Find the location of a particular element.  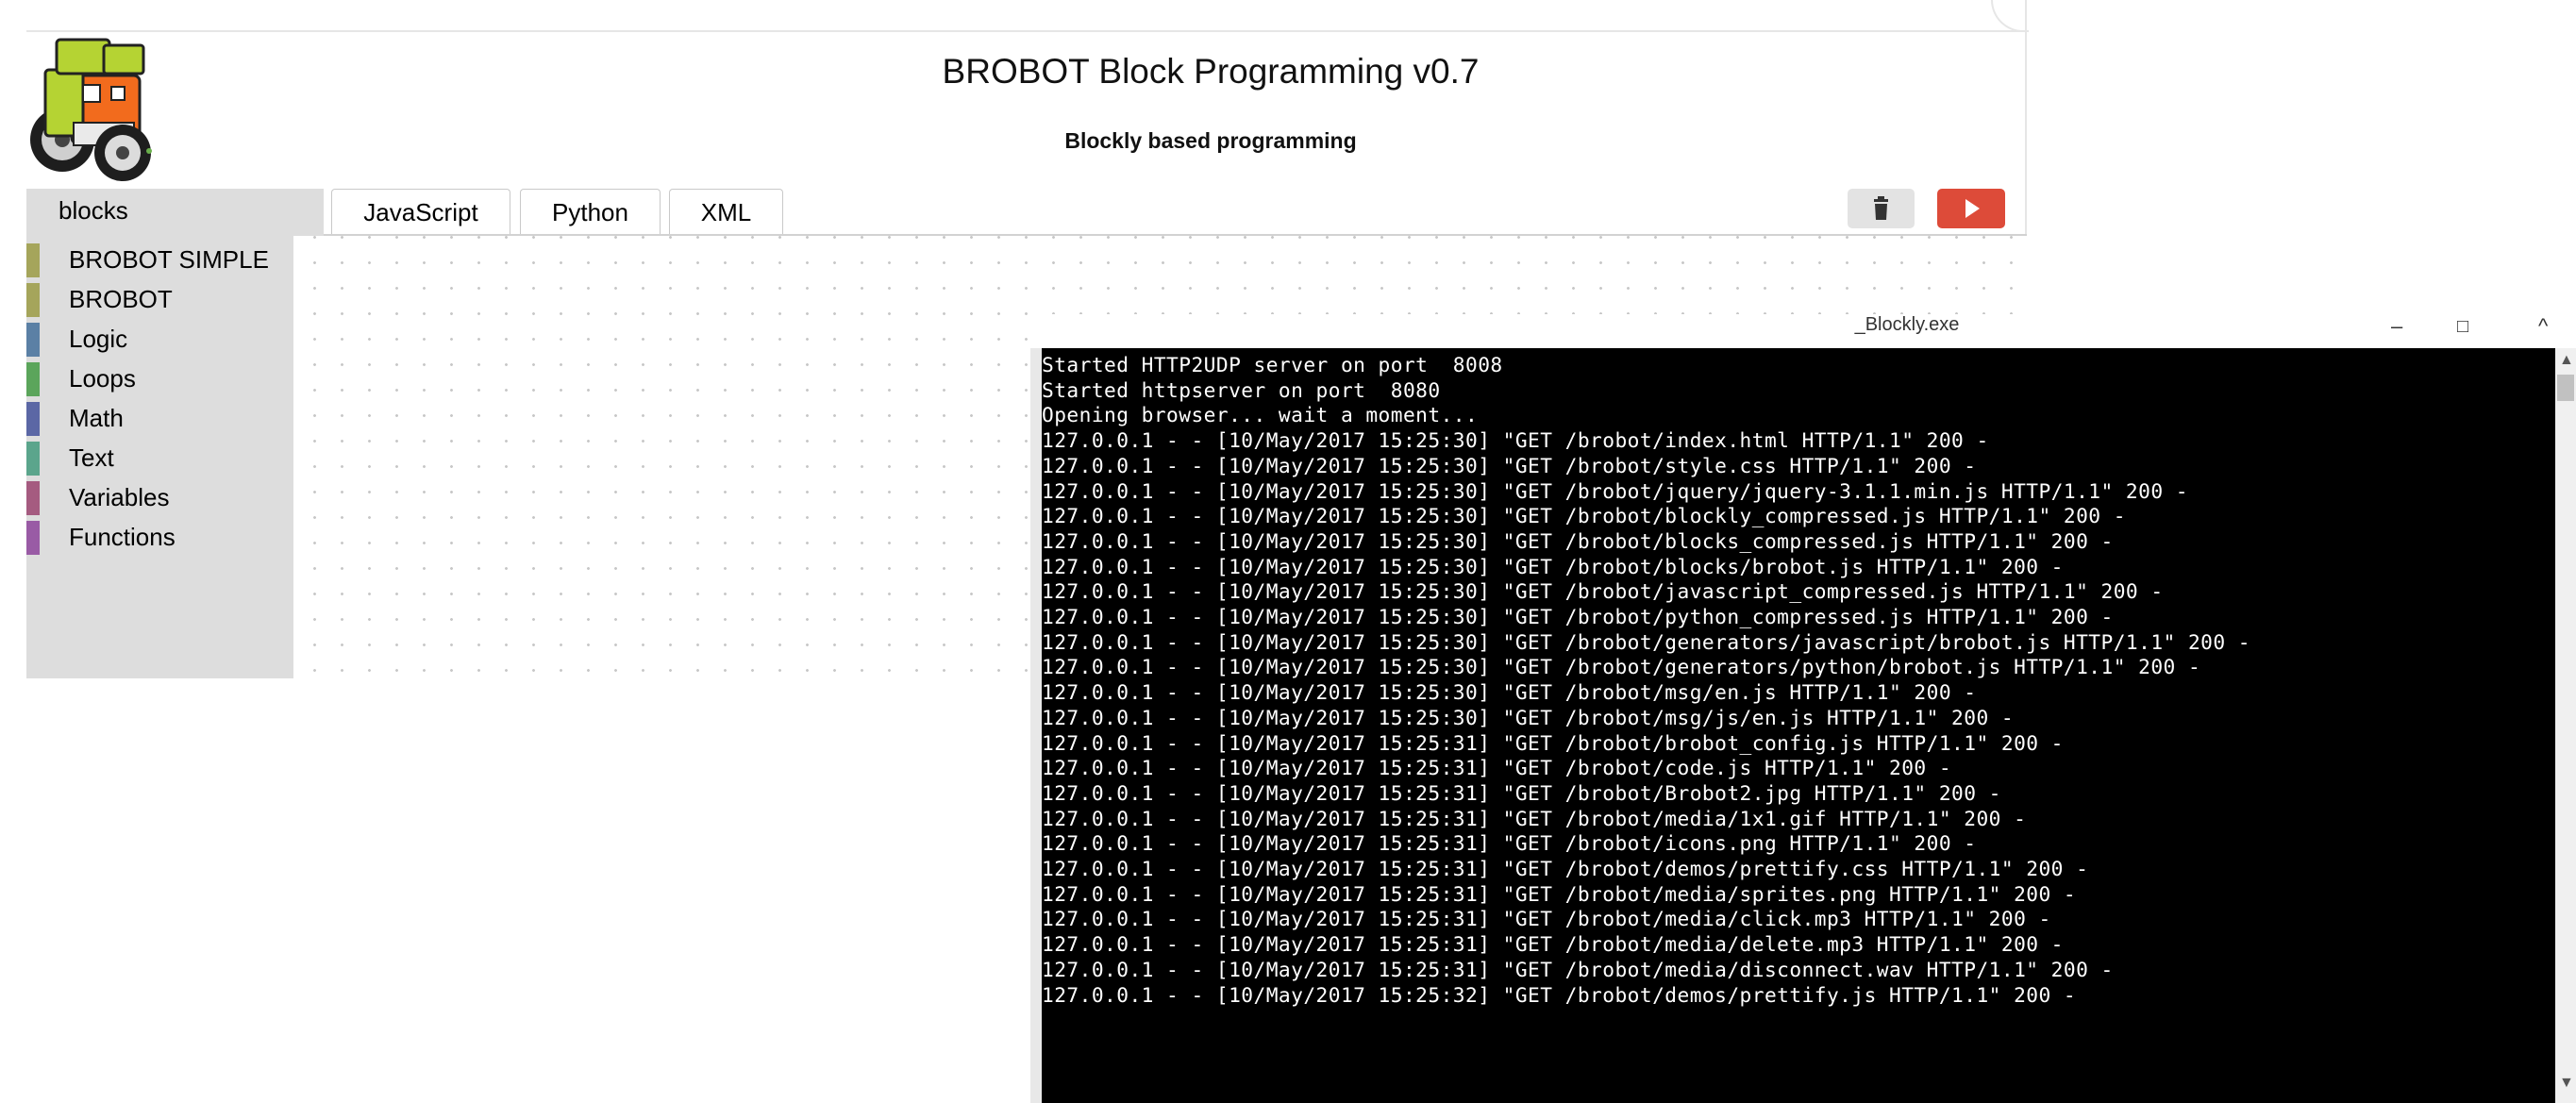

toolbox-category-functions: Functions is located at coordinates (159, 536).